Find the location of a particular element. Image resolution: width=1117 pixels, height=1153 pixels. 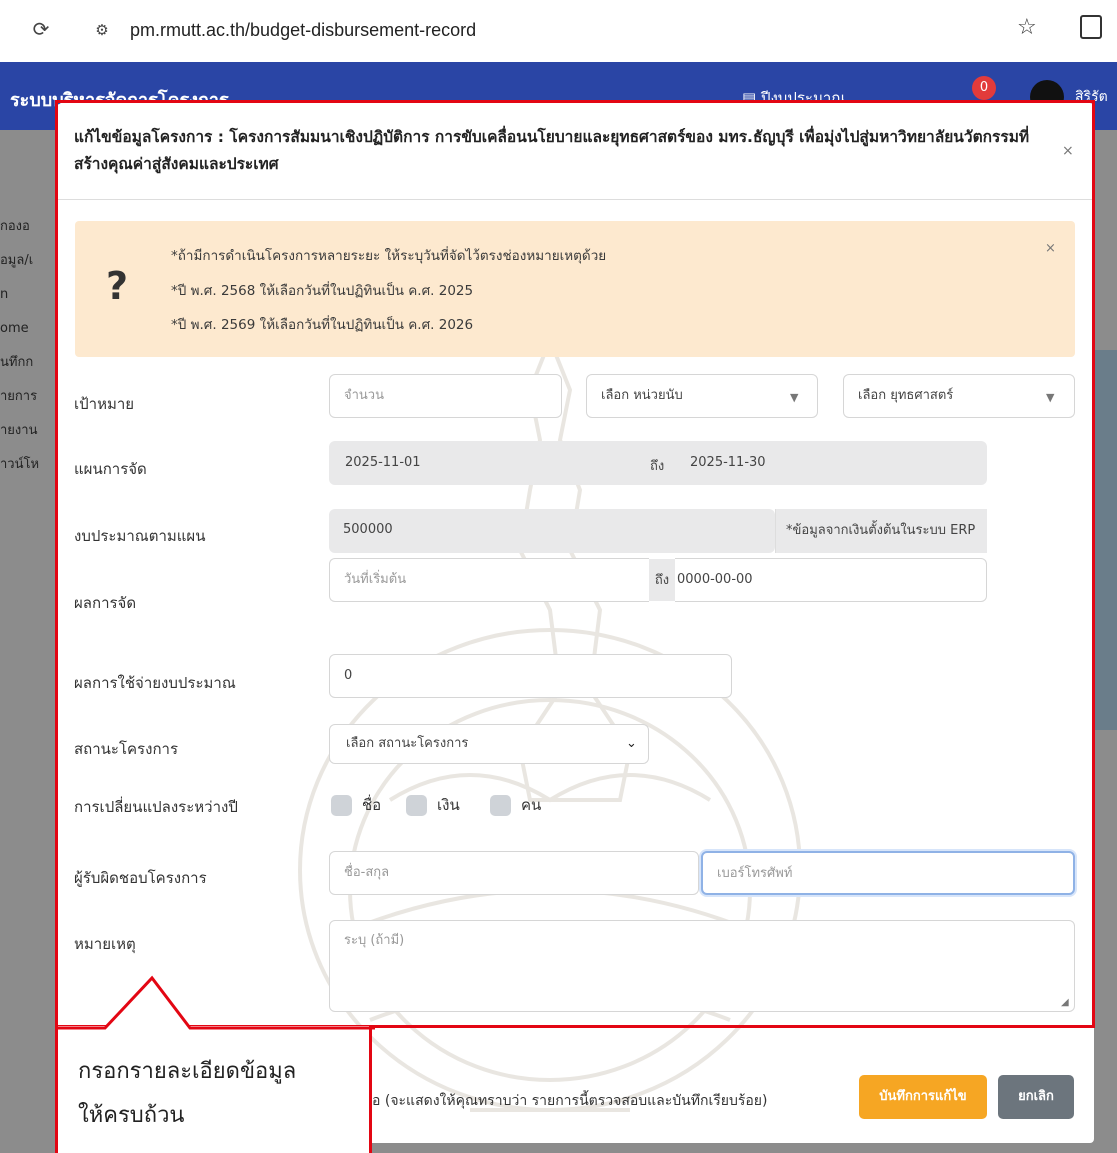

result-label: ผลการจัด is located at coordinates (105, 603).